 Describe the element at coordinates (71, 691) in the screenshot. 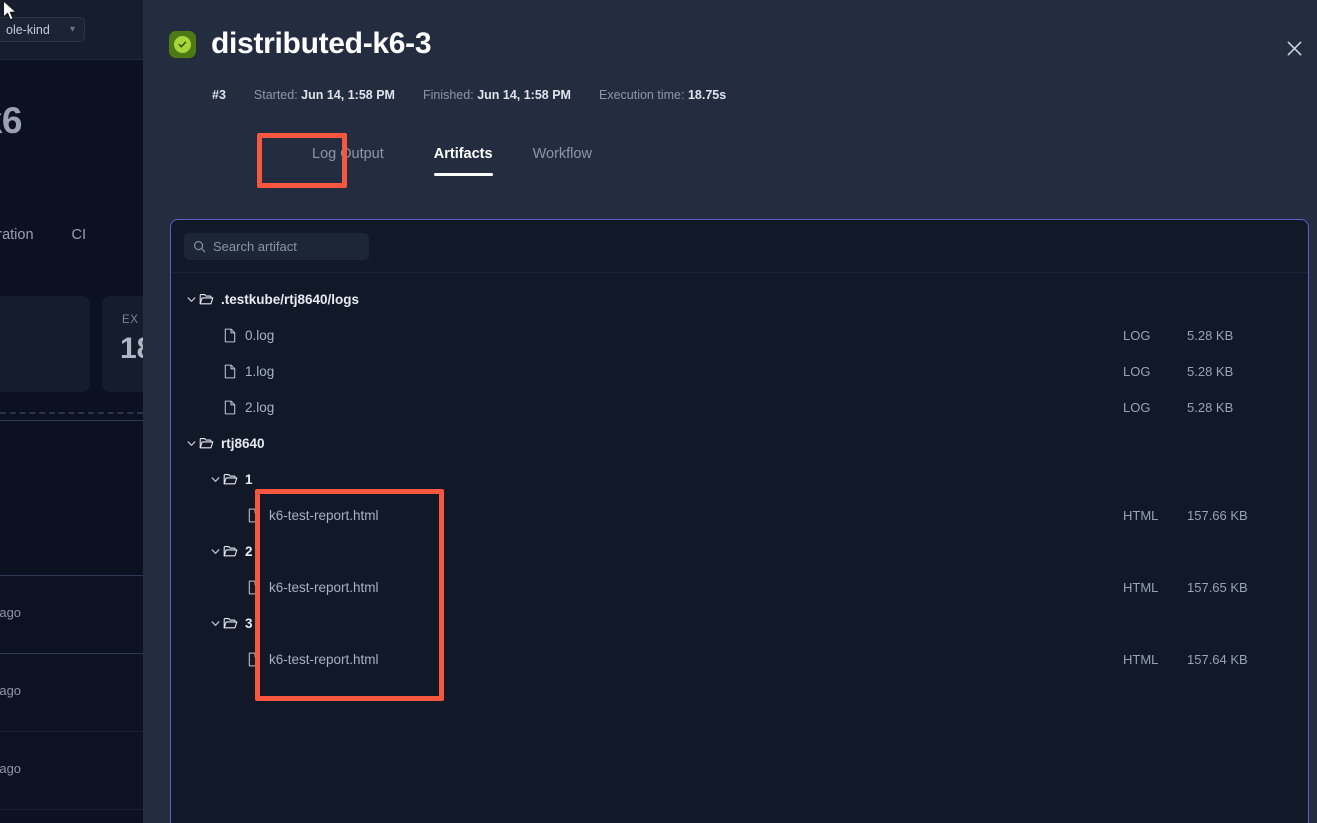

I see `background-activity-row-1: es ago` at that location.